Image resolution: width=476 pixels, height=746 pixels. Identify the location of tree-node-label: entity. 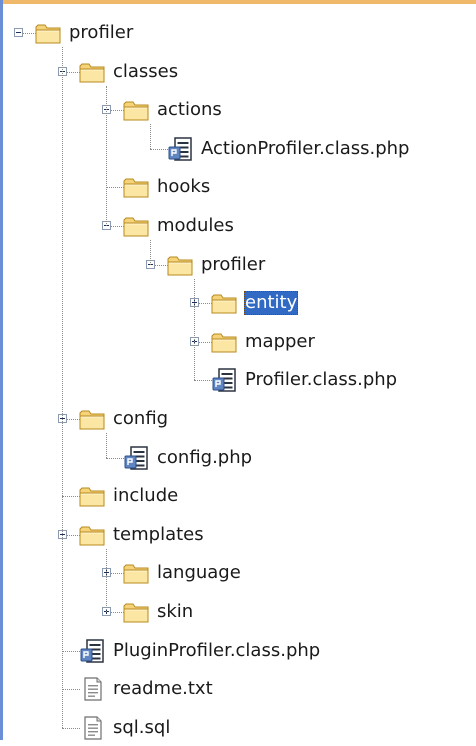
(271, 303).